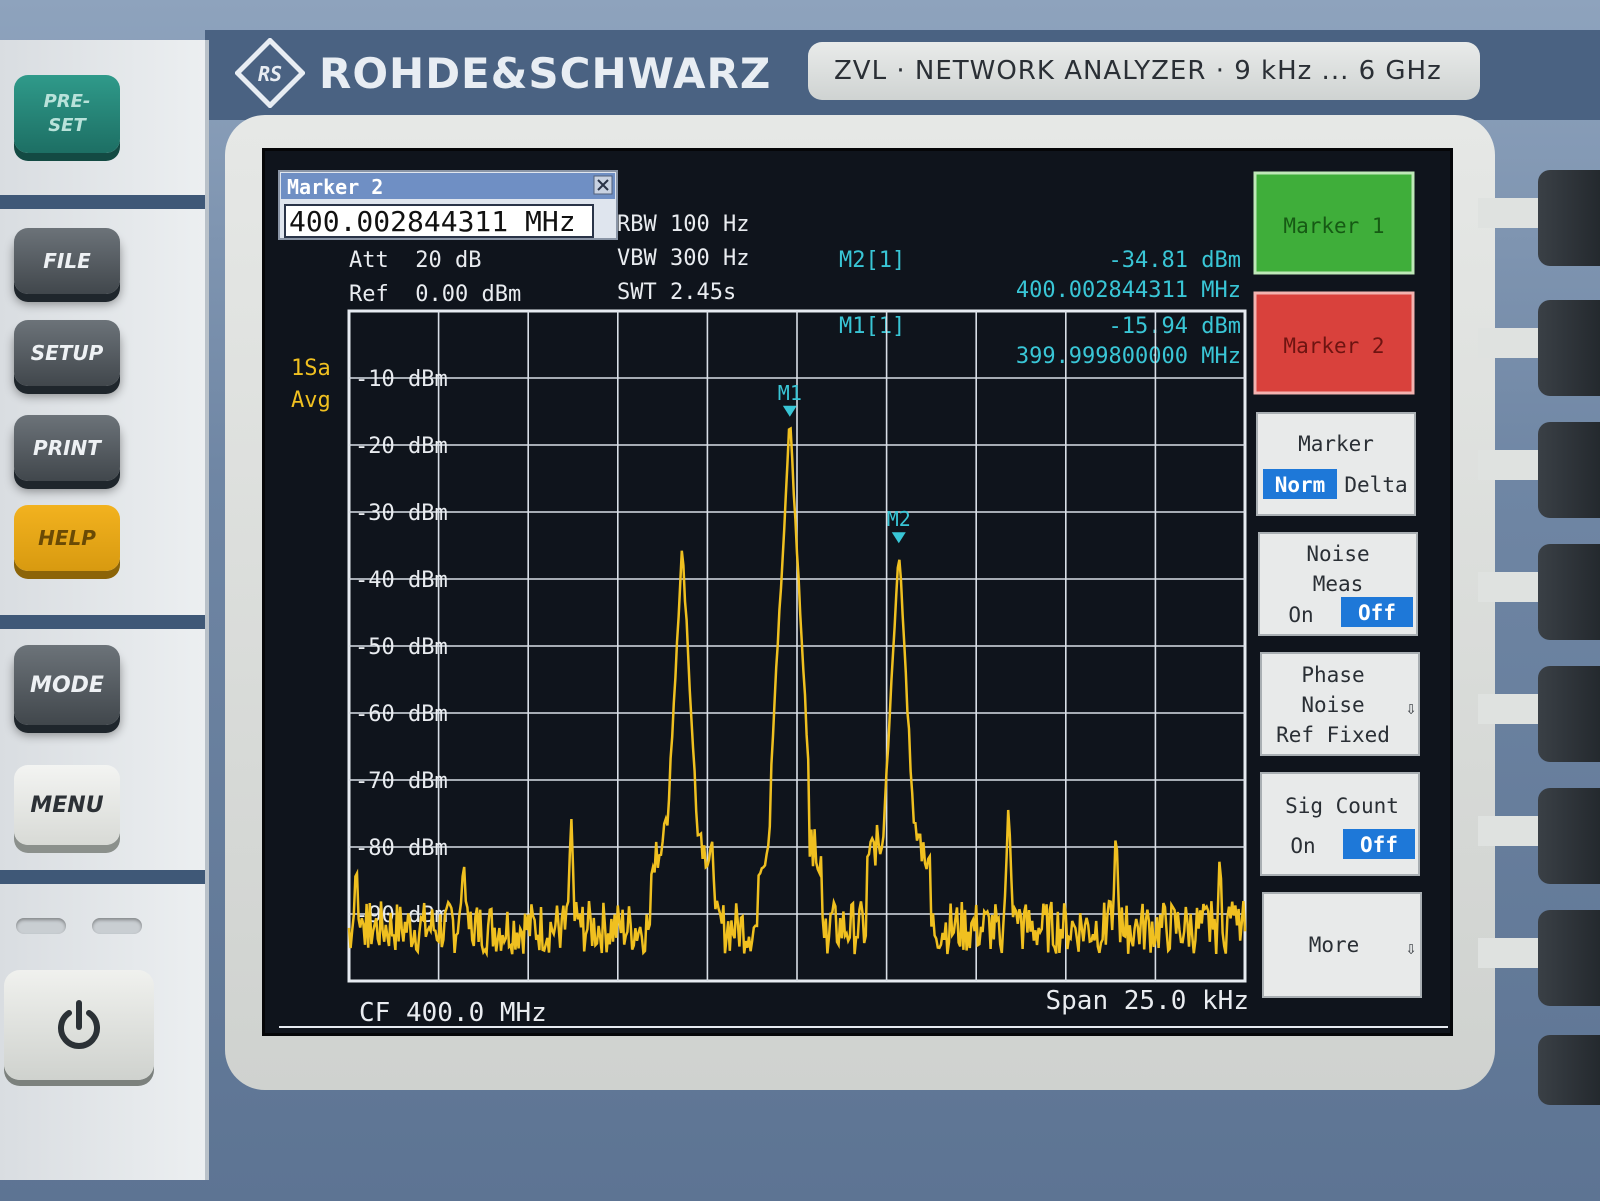 This screenshot has width=1600, height=1201. I want to click on softkey-phase-line1: Phase, so click(1332, 675).